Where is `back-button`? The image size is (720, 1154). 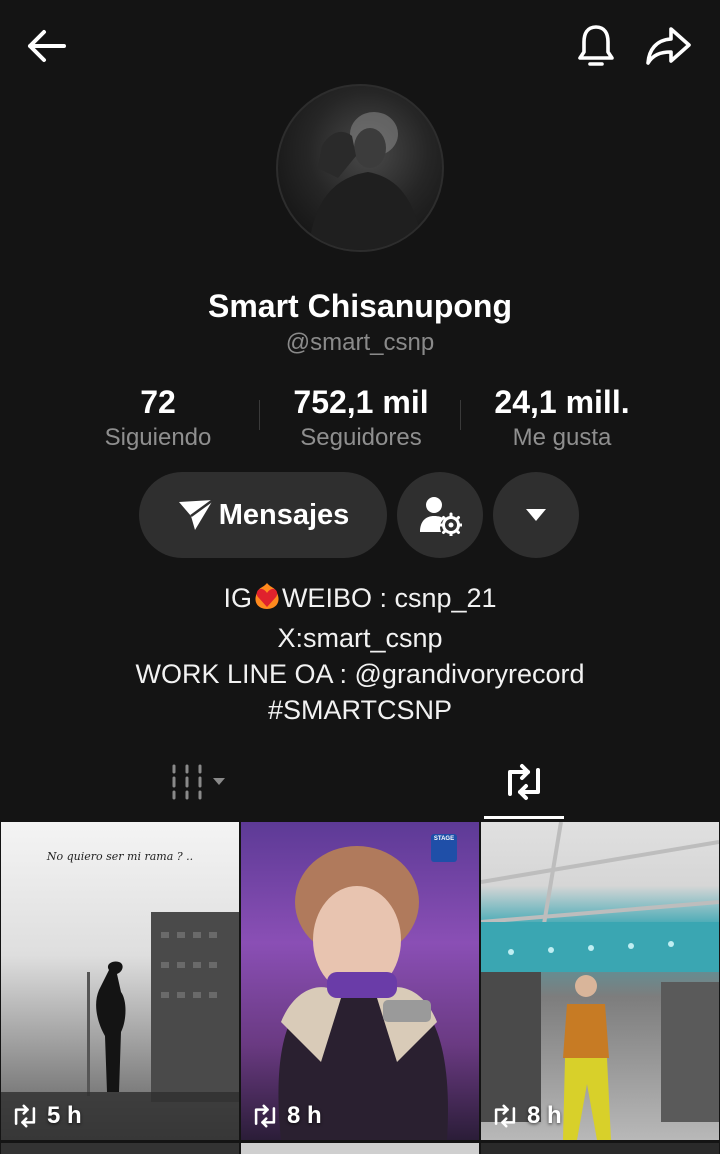 back-button is located at coordinates (46, 46).